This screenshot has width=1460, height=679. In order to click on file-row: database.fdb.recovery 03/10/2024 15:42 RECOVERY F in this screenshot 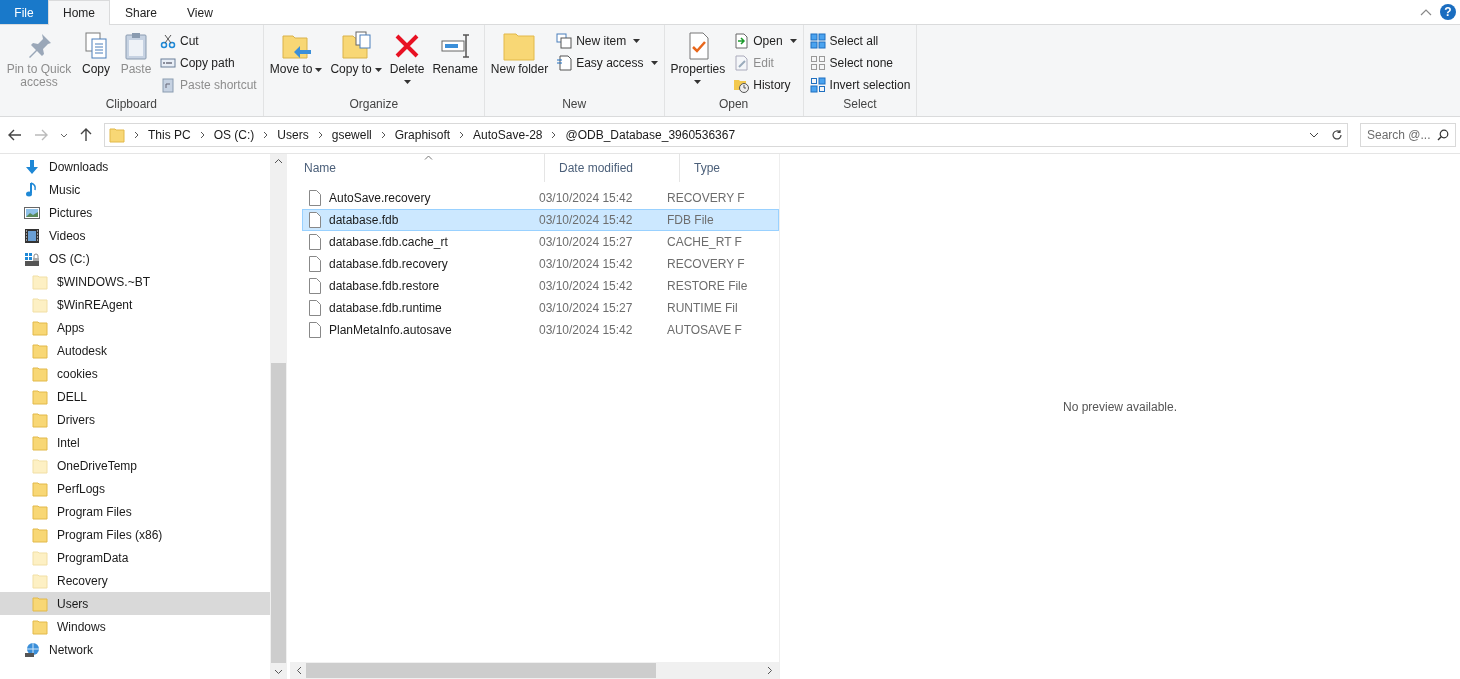, I will do `click(540, 264)`.